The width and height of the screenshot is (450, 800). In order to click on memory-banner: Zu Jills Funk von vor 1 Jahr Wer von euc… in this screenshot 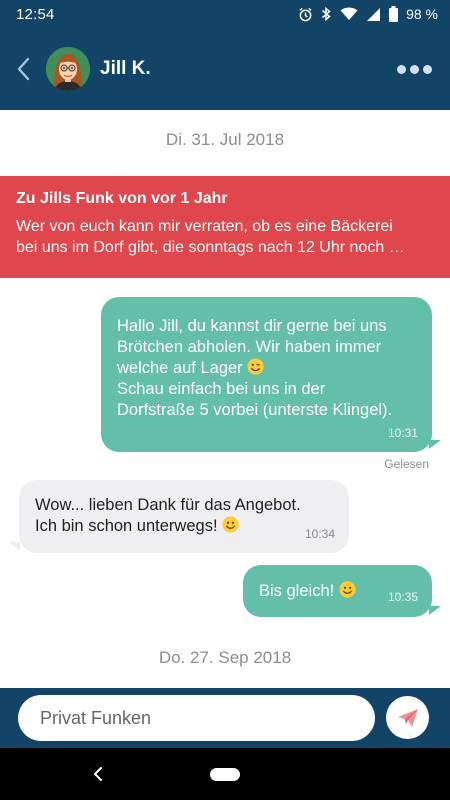, I will do `click(225, 227)`.